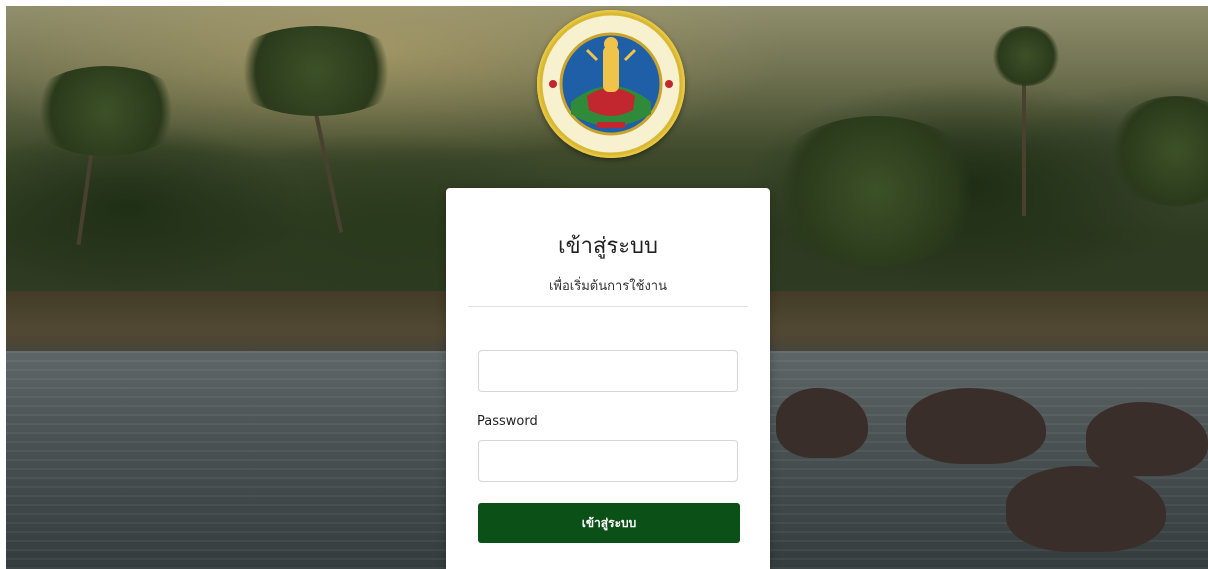 The height and width of the screenshot is (569, 1208). What do you see at coordinates (608, 246) in the screenshot?
I see `login-title: เข้าสู่ระบบ` at bounding box center [608, 246].